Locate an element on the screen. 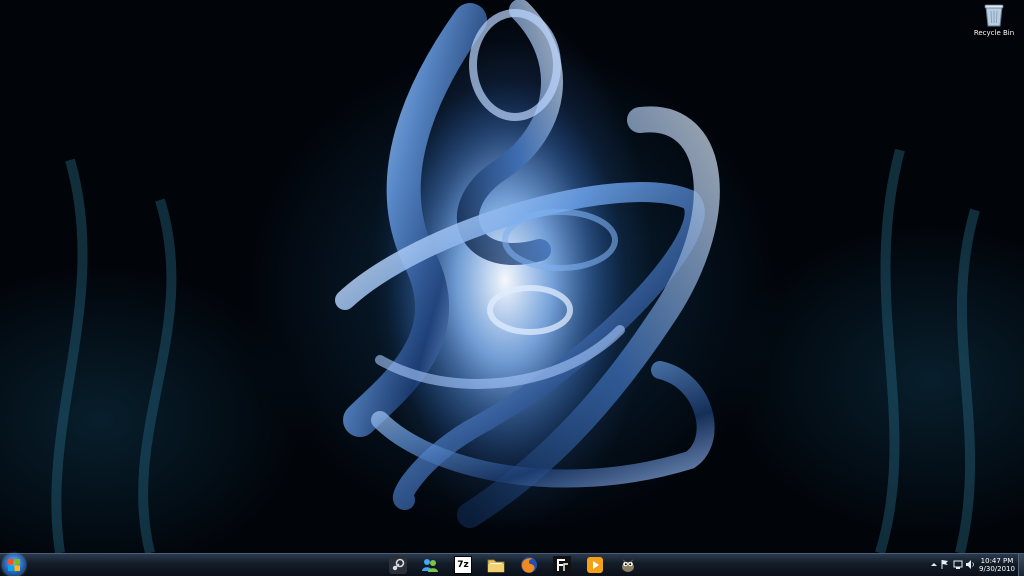  desktop-icon-recycle-bin: Recycle Bin is located at coordinates (994, 24).